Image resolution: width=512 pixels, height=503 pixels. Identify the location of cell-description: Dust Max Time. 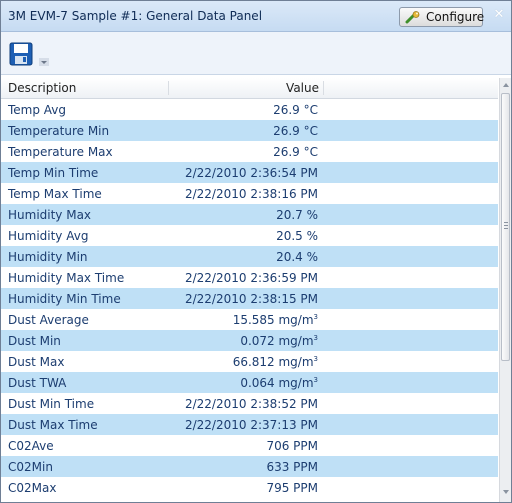
(53, 425).